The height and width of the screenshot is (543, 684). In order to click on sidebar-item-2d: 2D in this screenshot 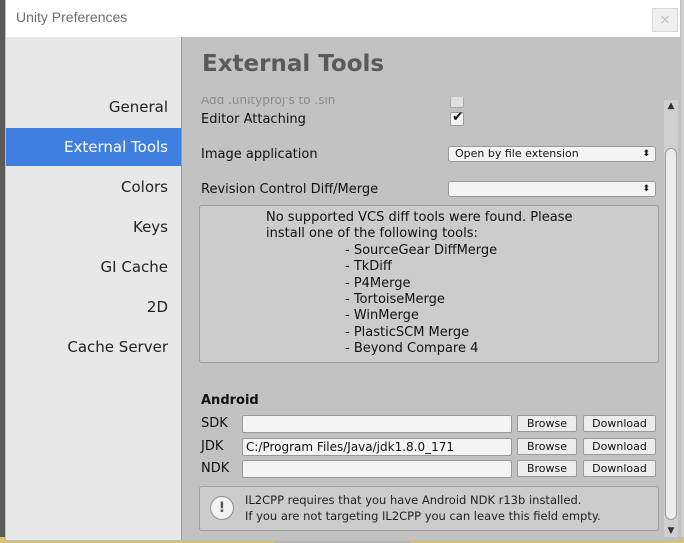, I will do `click(93, 307)`.